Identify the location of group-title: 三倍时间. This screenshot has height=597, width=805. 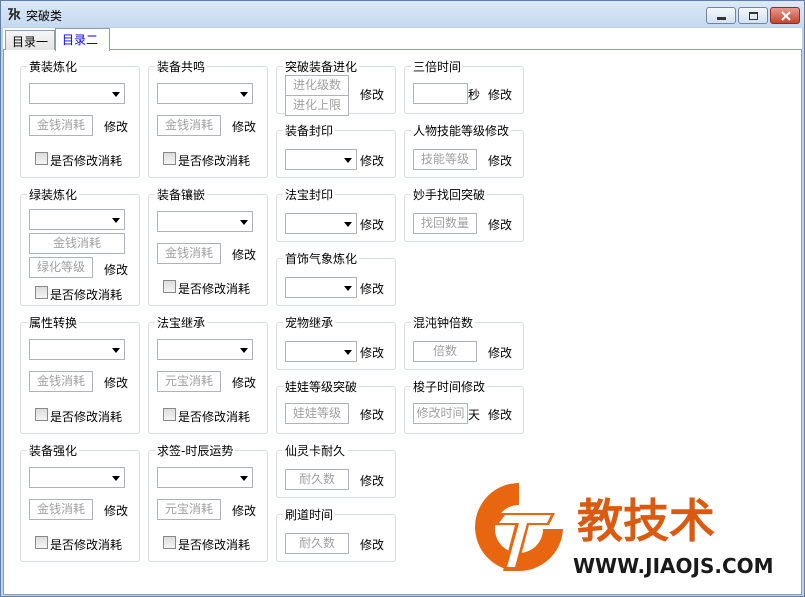
(437, 66).